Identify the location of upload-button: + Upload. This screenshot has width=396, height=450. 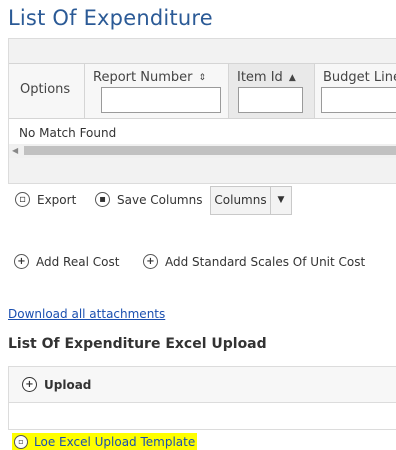
(56, 384).